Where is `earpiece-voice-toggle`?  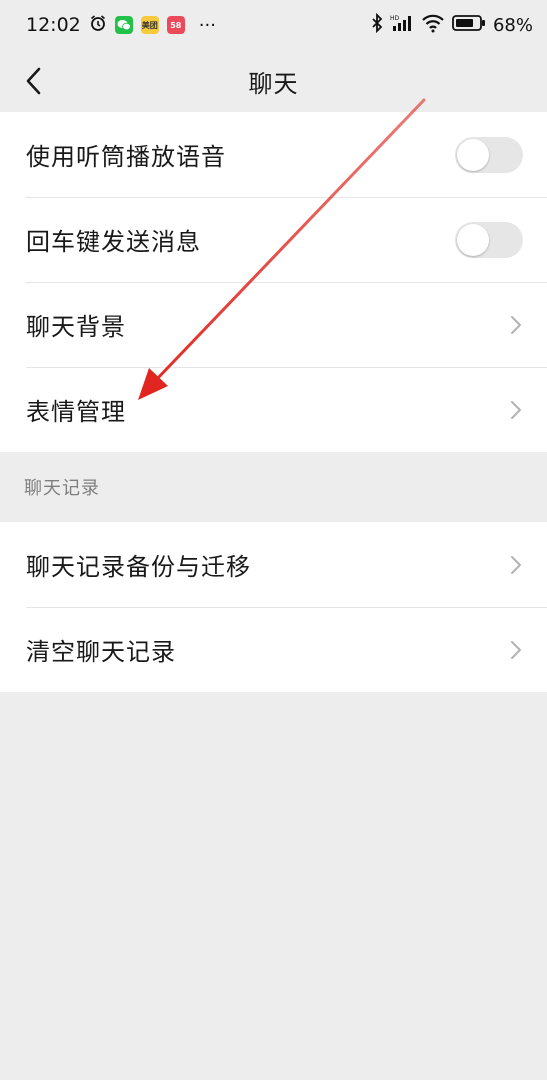
earpiece-voice-toggle is located at coordinates (489, 154).